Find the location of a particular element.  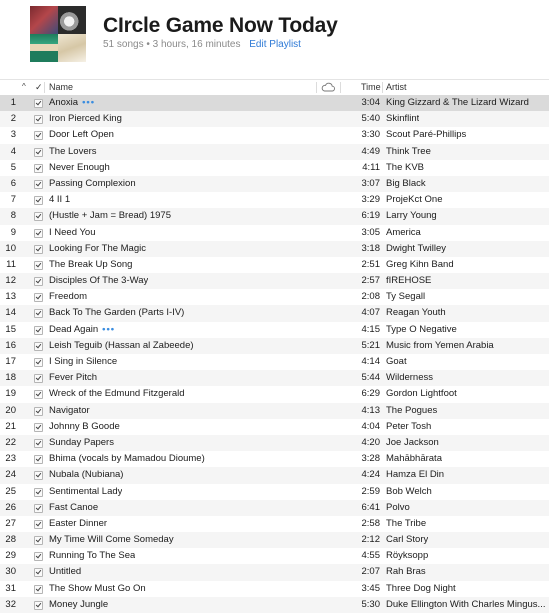

track-row: 3 Door Left Open 3:30 Scout Paré-Phillips is located at coordinates (274, 135).